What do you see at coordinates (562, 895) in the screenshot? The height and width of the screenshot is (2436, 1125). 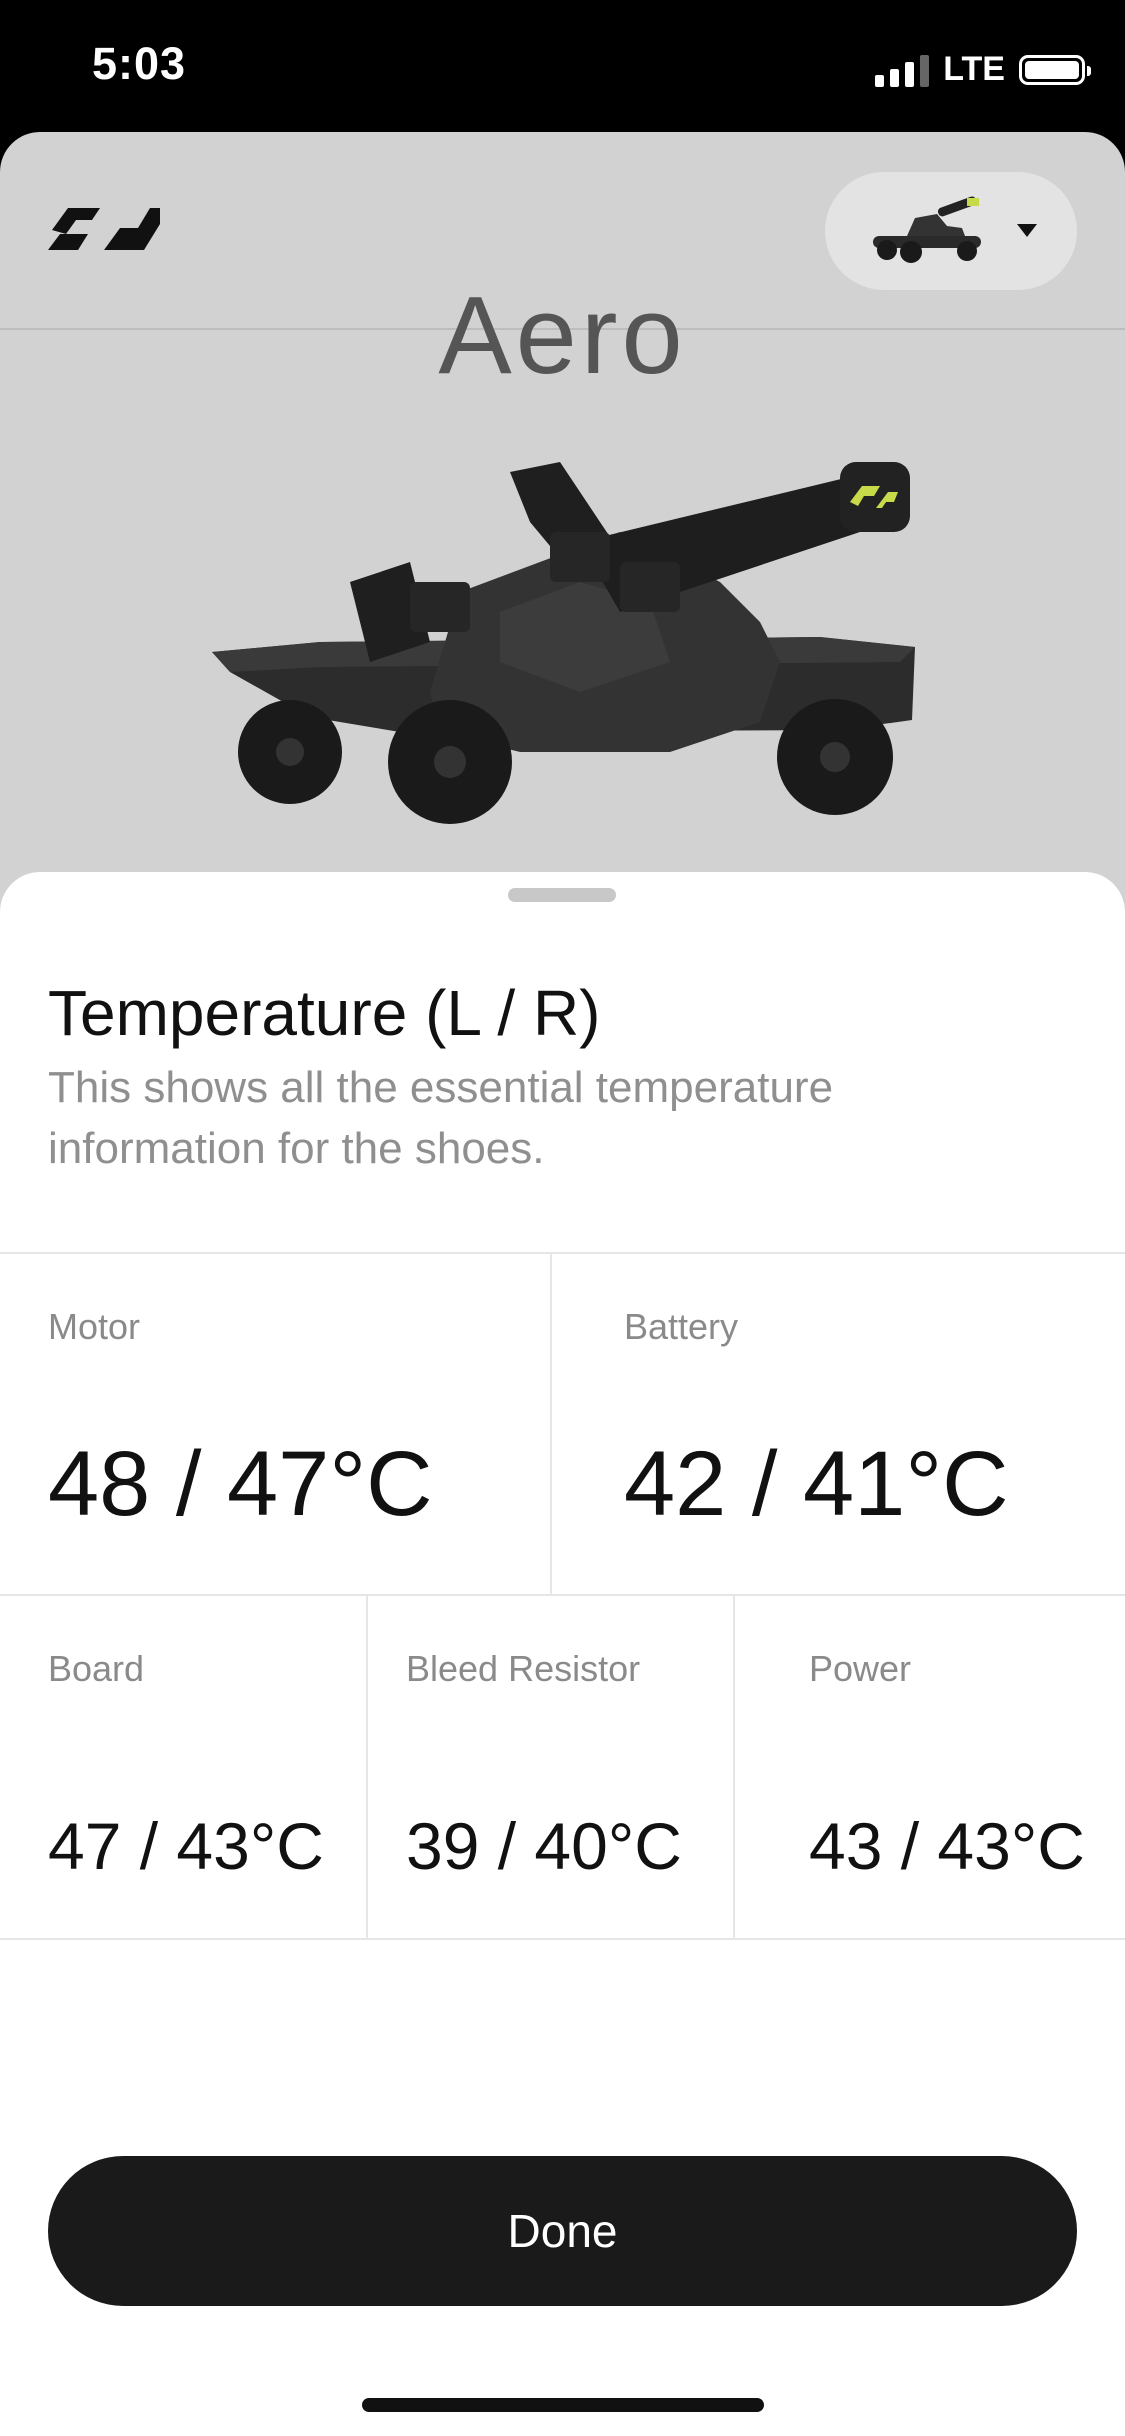 I see `sheet-grabber` at bounding box center [562, 895].